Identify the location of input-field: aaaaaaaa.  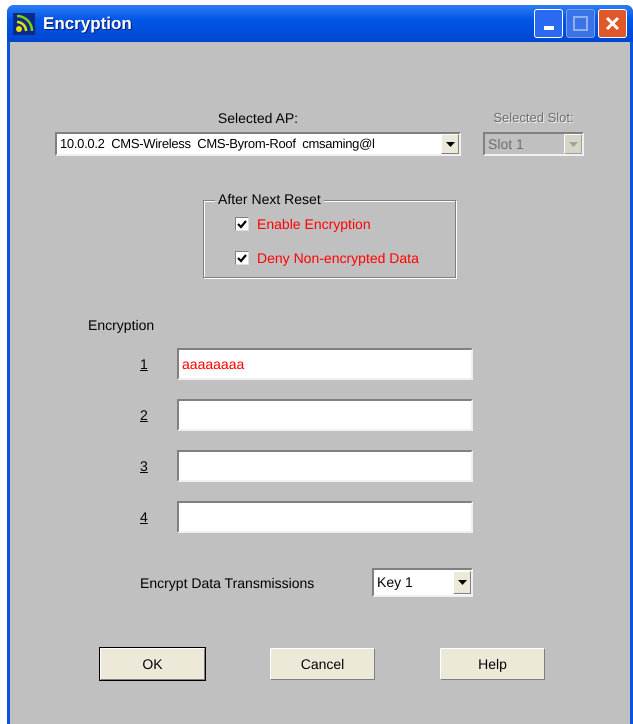
(325, 364).